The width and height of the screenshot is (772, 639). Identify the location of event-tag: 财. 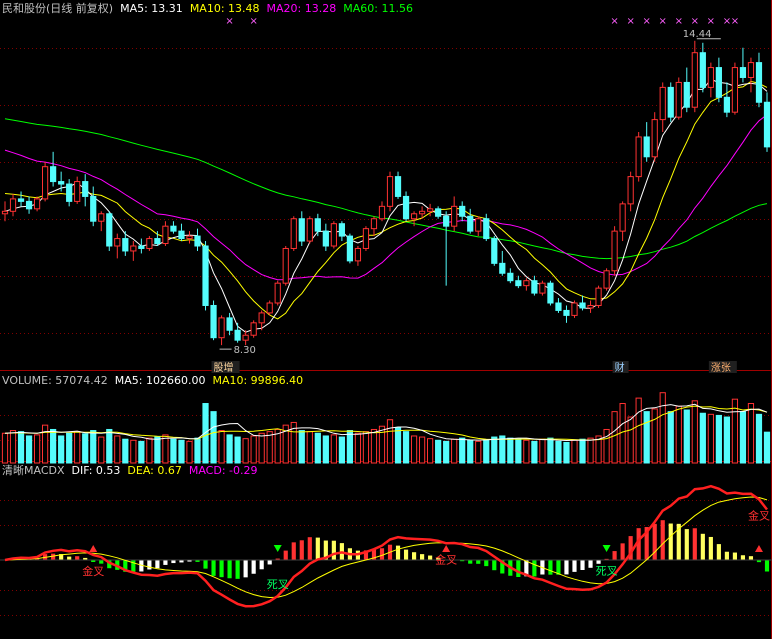
(620, 367).